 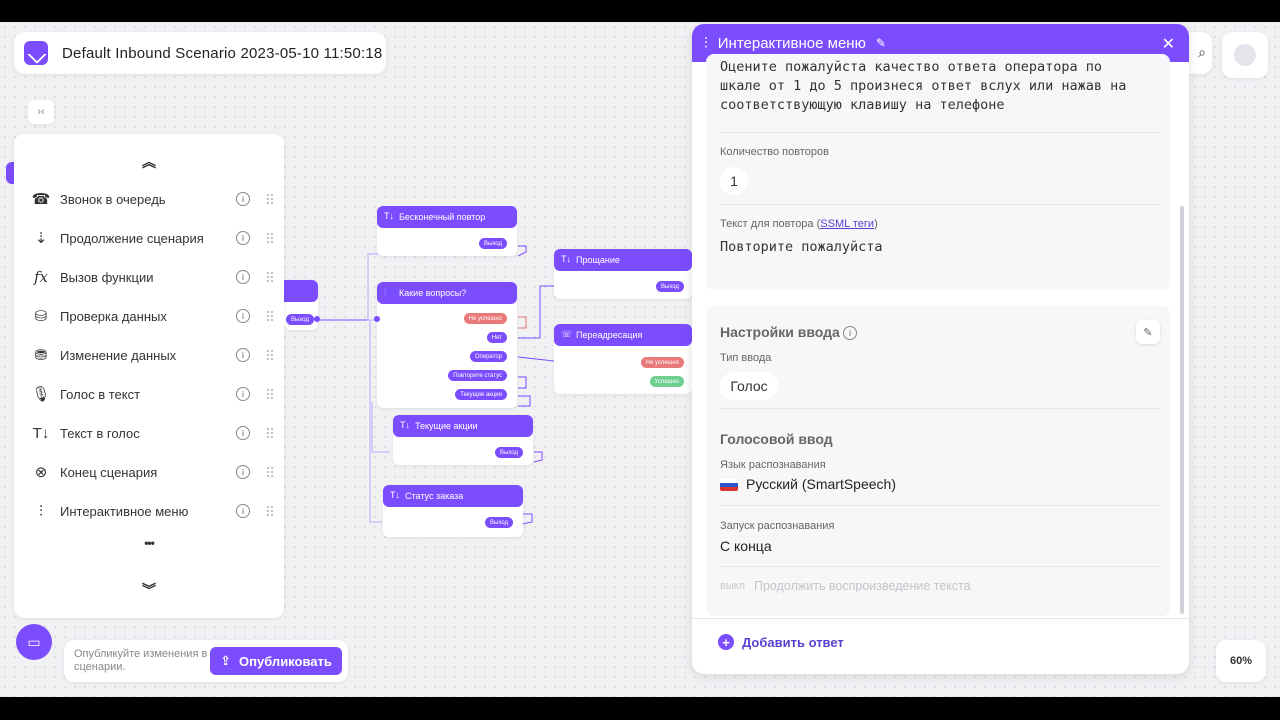 I want to click on sidebar-item-speech-to-text: 🎙 Голос в текст i, so click(x=152, y=394).